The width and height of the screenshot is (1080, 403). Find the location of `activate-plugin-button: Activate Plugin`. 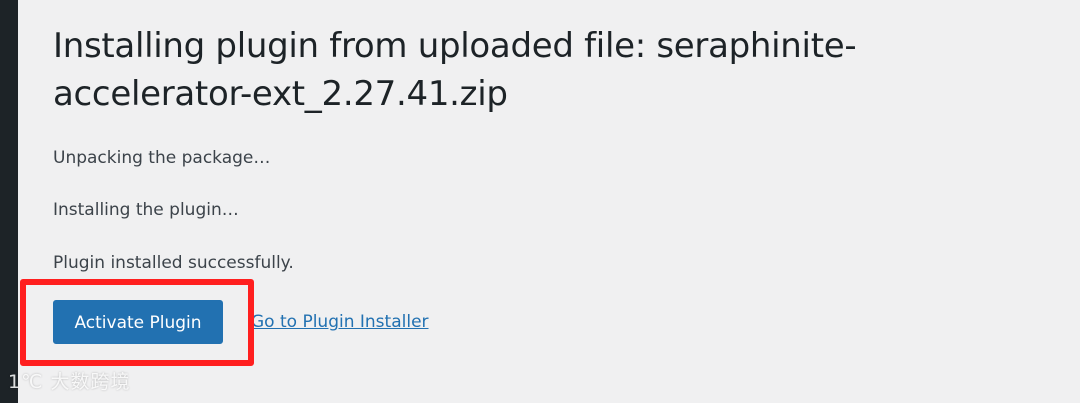

activate-plugin-button: Activate Plugin is located at coordinates (138, 322).